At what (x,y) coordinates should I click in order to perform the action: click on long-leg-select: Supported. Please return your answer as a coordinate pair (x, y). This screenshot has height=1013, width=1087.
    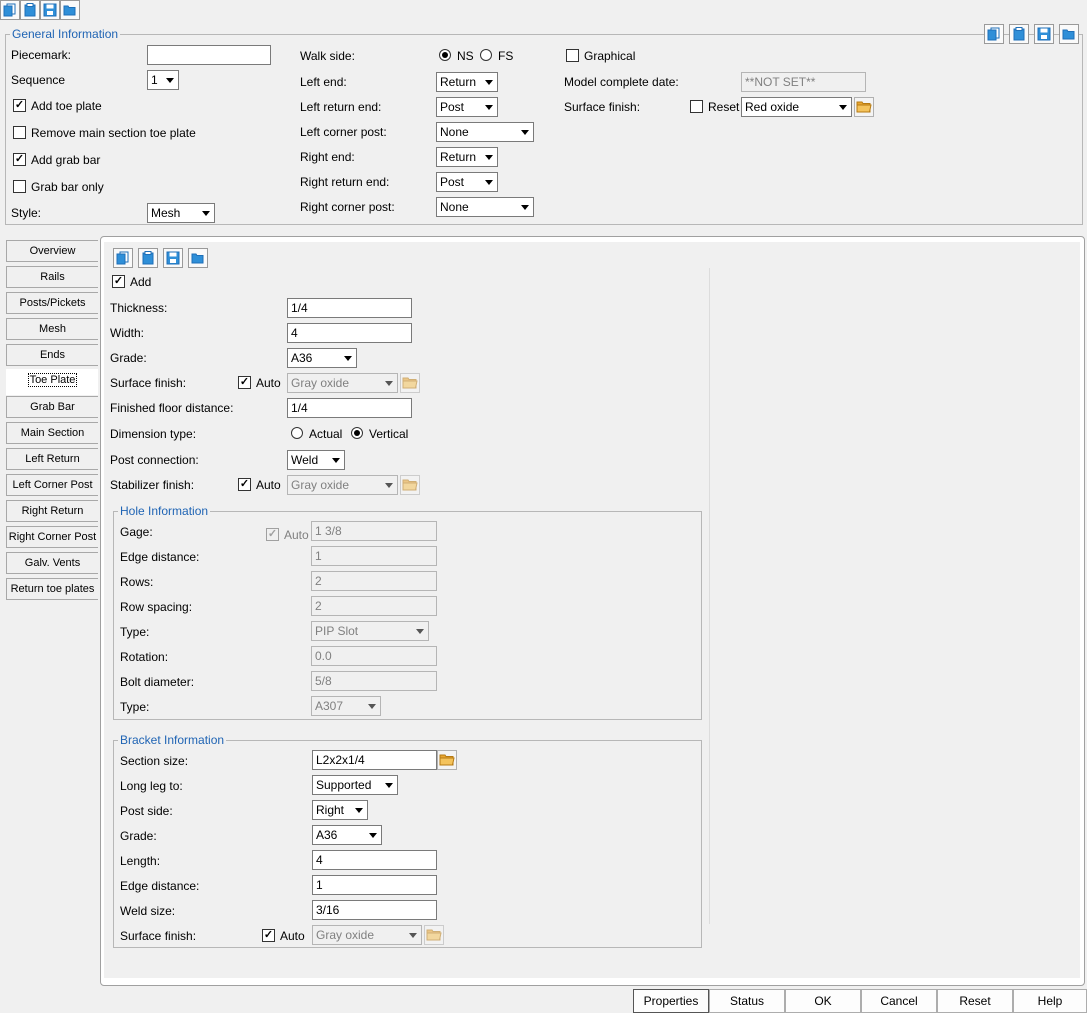
    Looking at the image, I should click on (355, 785).